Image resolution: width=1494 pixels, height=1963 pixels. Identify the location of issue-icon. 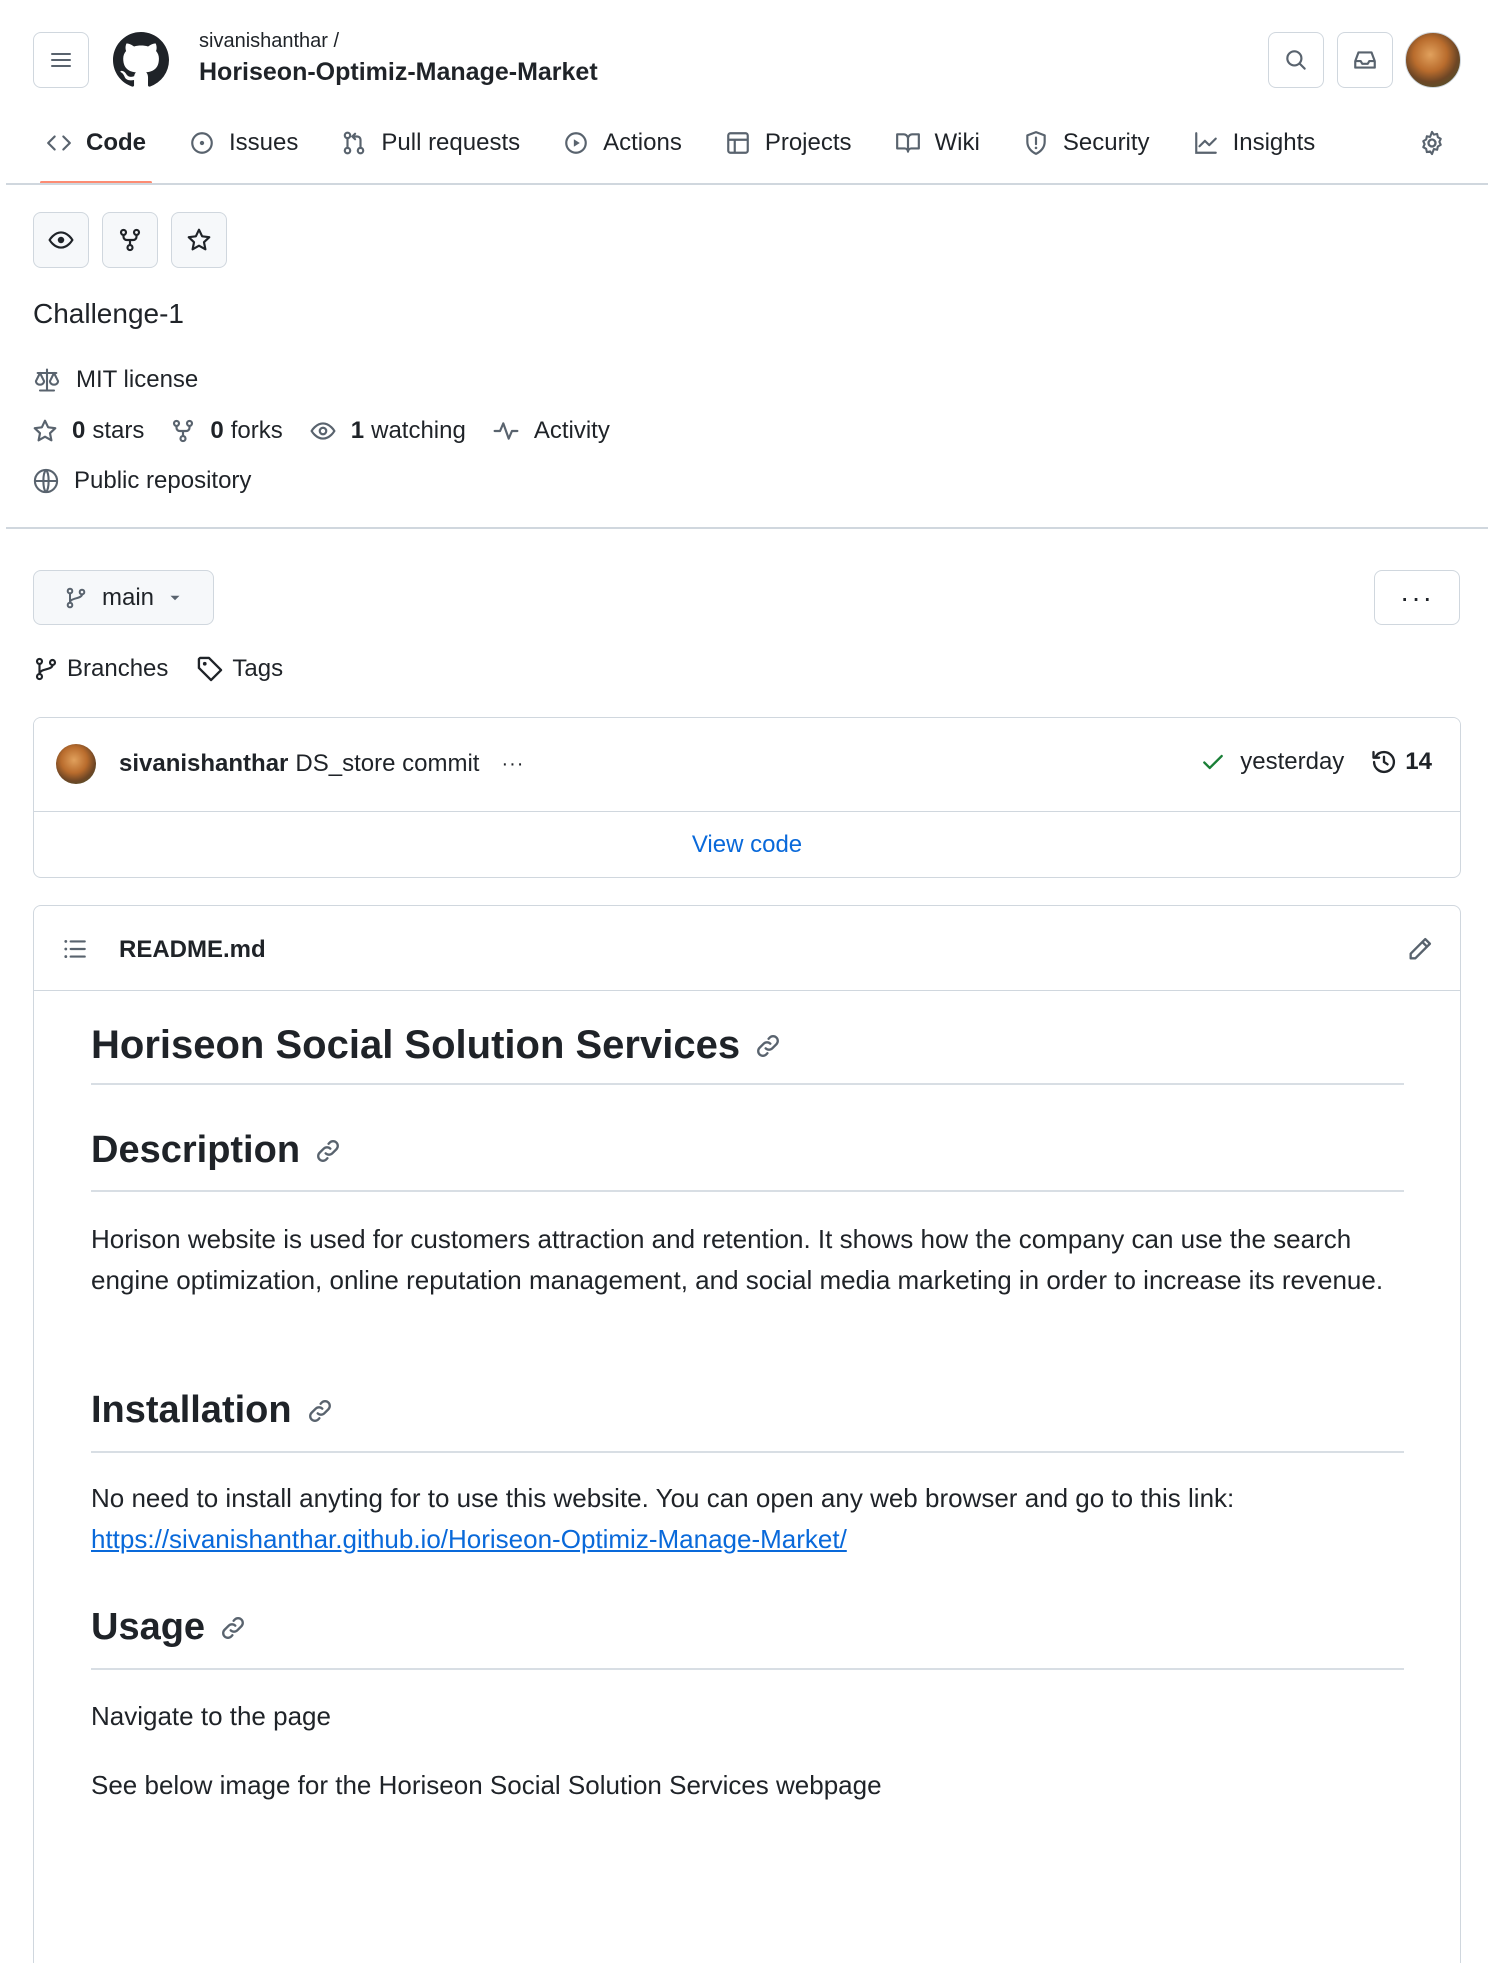
(202, 143).